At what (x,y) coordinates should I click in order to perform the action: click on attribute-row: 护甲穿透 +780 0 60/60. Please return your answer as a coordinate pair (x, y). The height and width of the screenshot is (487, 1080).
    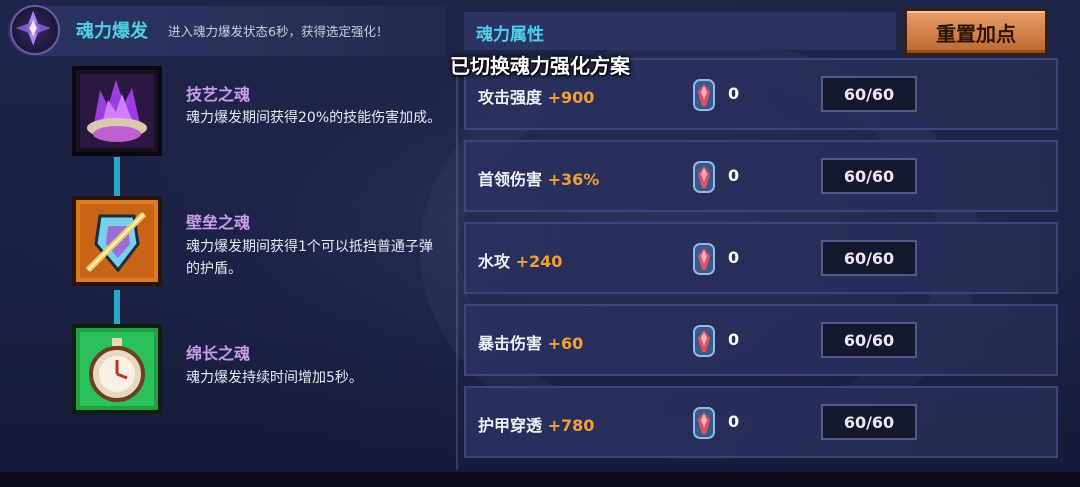
    Looking at the image, I should click on (761, 422).